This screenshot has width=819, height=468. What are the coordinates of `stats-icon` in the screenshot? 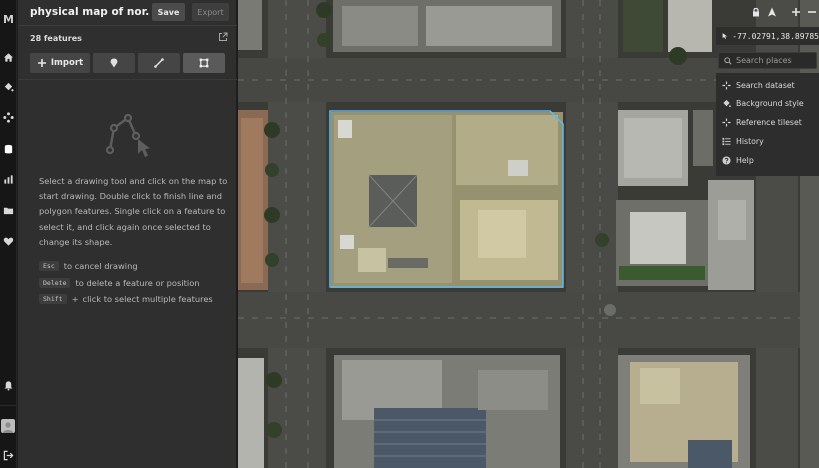 It's located at (8, 179).